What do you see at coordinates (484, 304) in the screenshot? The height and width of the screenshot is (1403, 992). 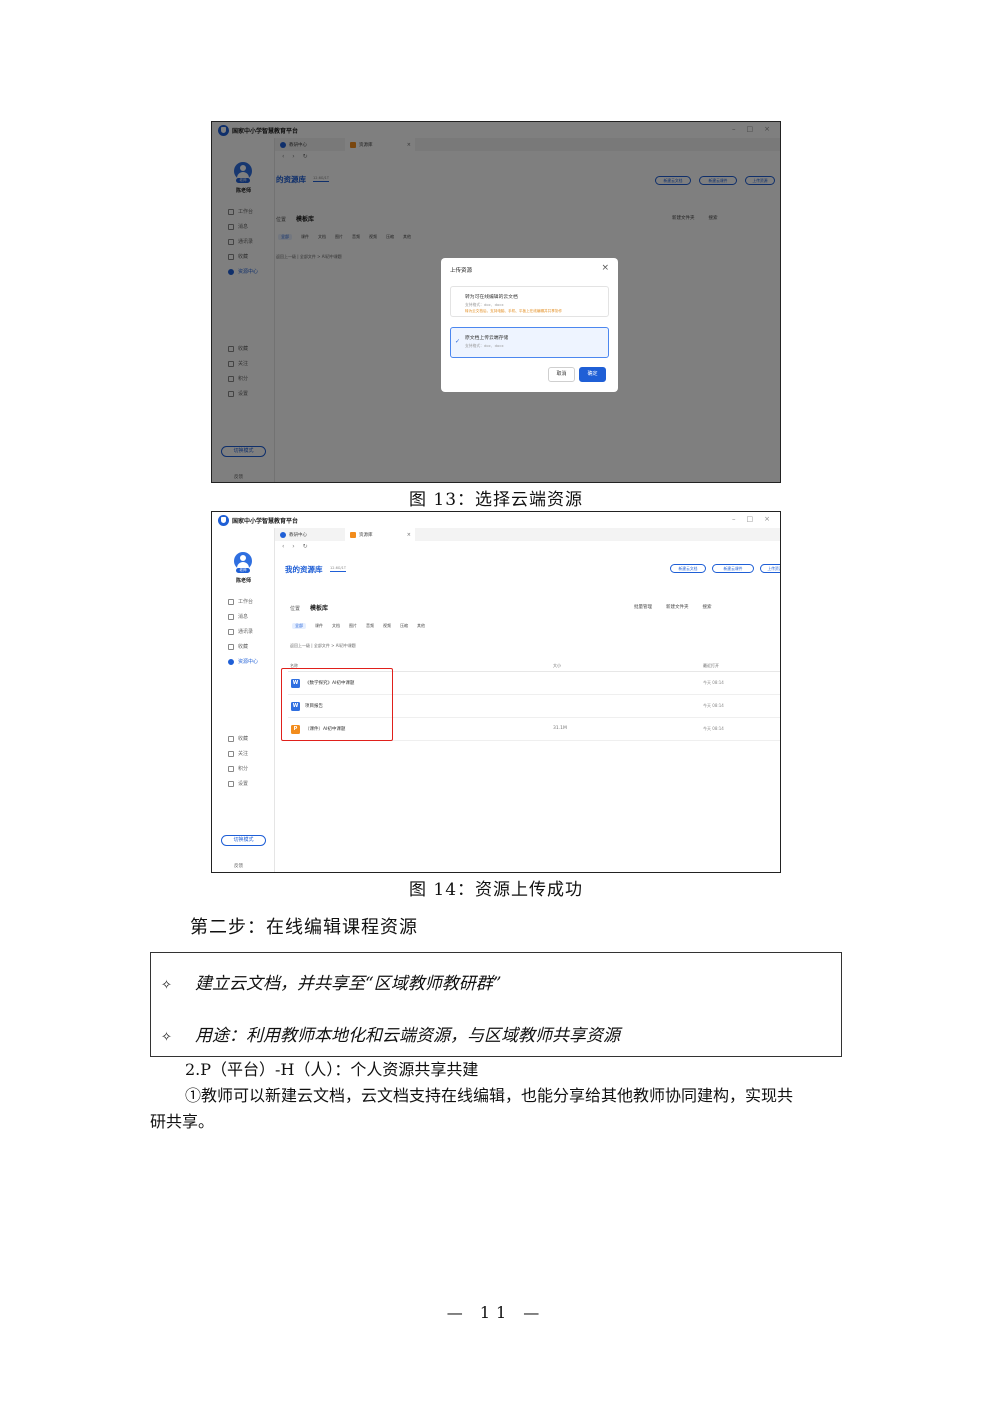 I see `option1-formats: 支持格式：doc、docx` at bounding box center [484, 304].